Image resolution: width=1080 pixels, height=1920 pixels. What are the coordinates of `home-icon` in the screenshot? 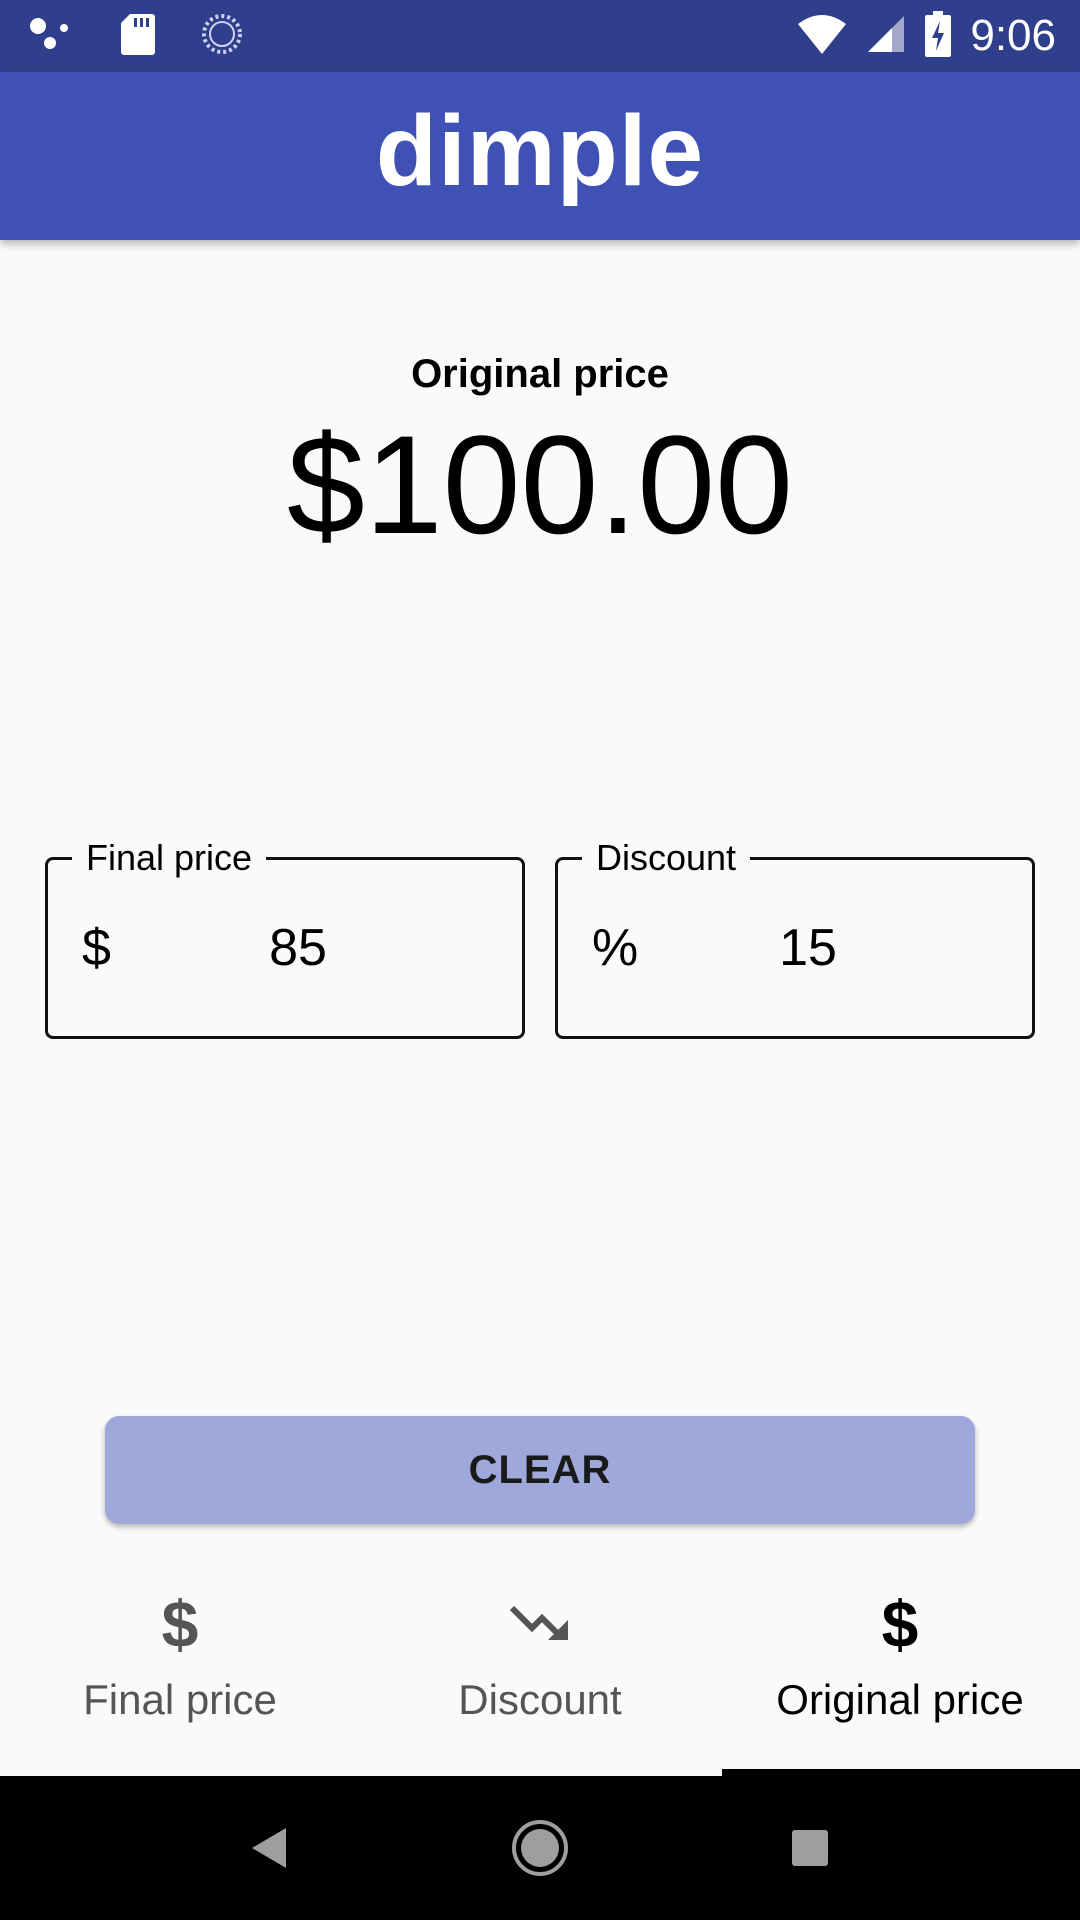 It's located at (540, 1848).